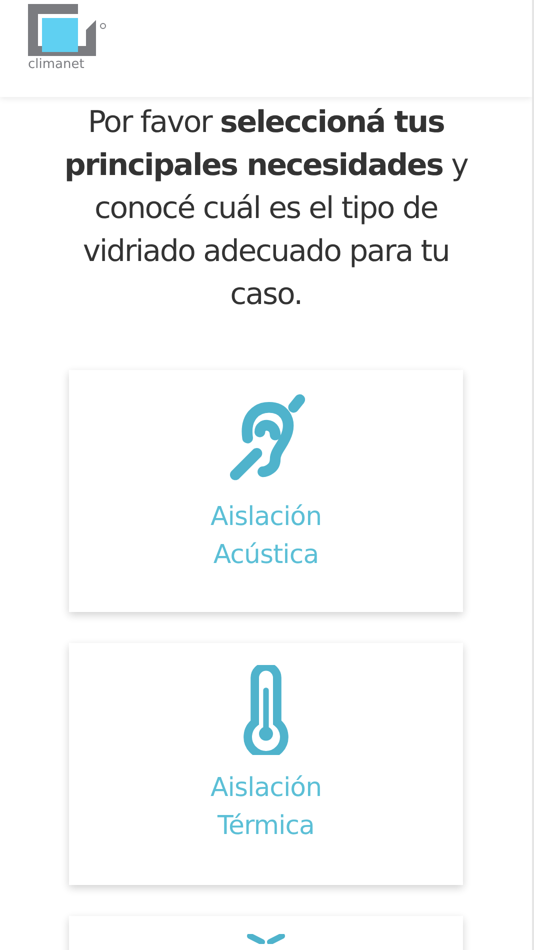 This screenshot has height=950, width=534. Describe the element at coordinates (266, 555) in the screenshot. I see `option-label: Acústica` at that location.